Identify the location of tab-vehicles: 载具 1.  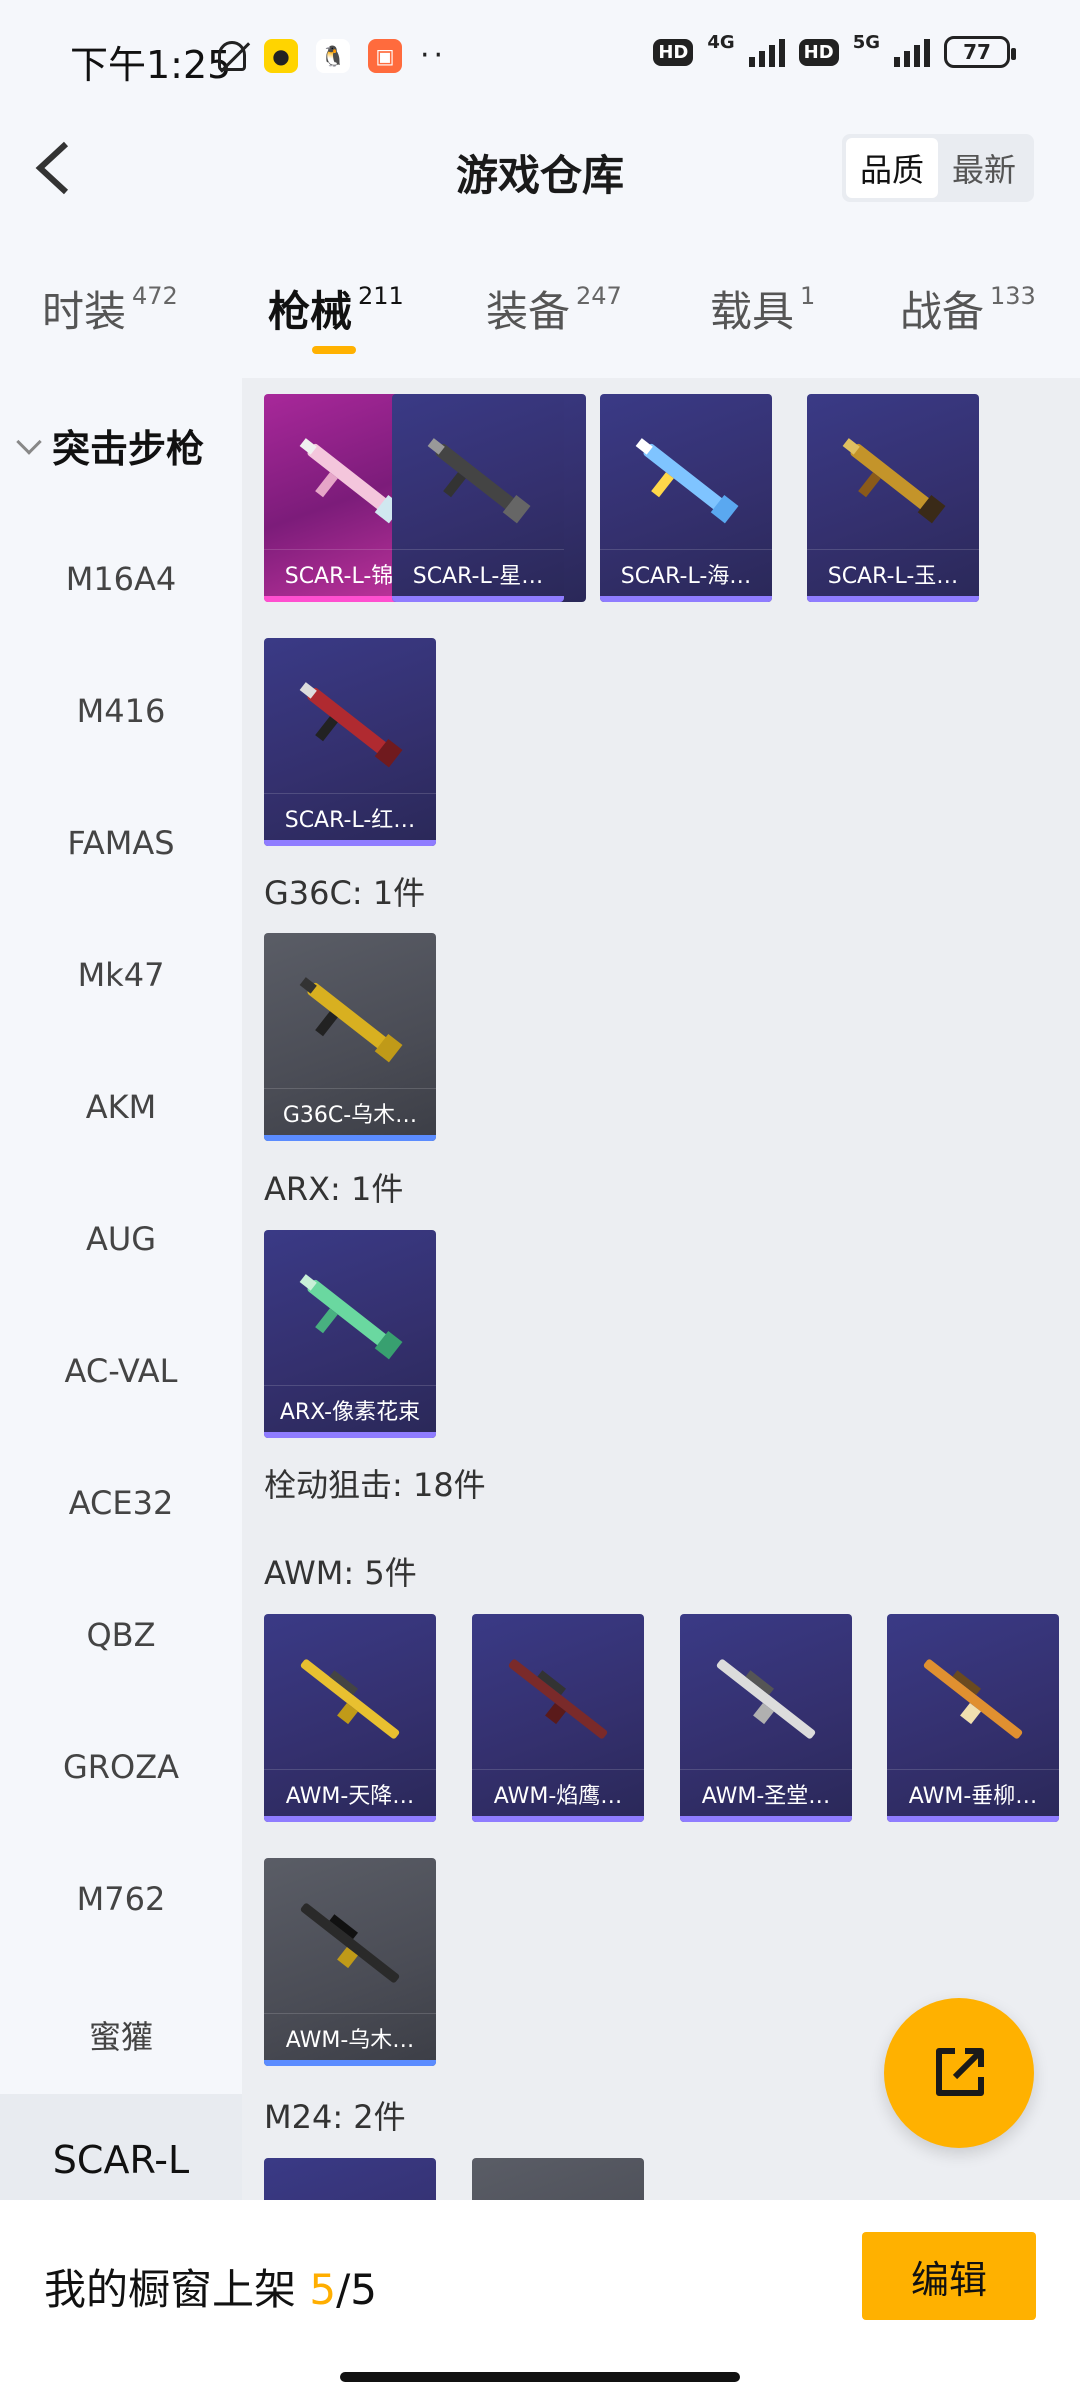
(762, 308).